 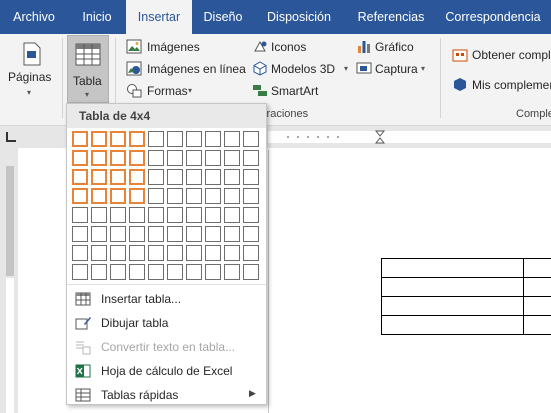 What do you see at coordinates (466, 298) in the screenshot?
I see `document-table` at bounding box center [466, 298].